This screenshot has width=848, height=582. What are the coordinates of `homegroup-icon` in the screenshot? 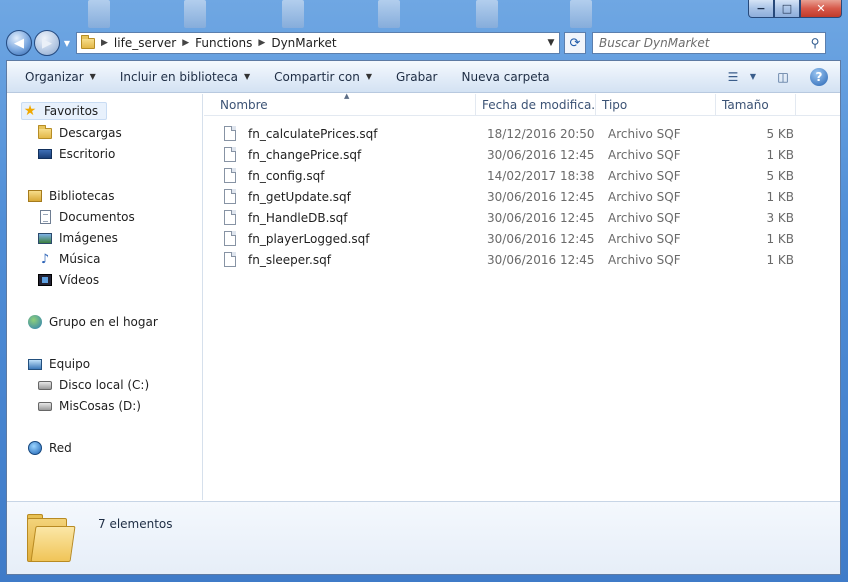 It's located at (35, 322).